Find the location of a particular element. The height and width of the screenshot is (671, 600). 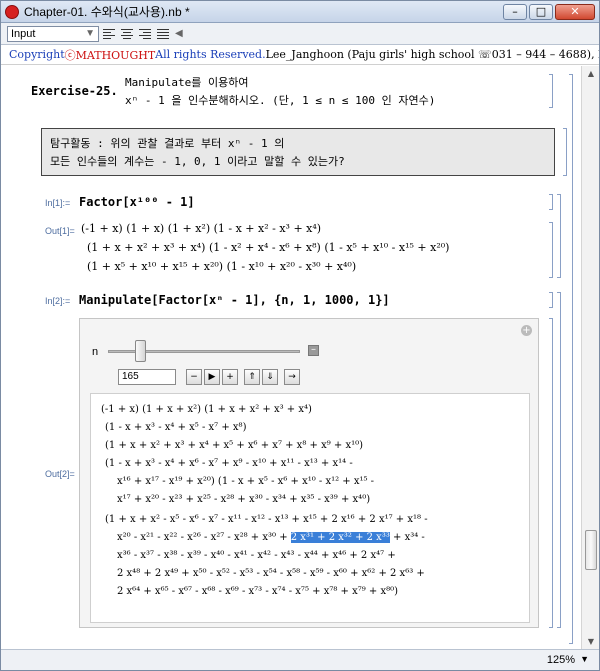

maximize-button: □ is located at coordinates (541, 12).